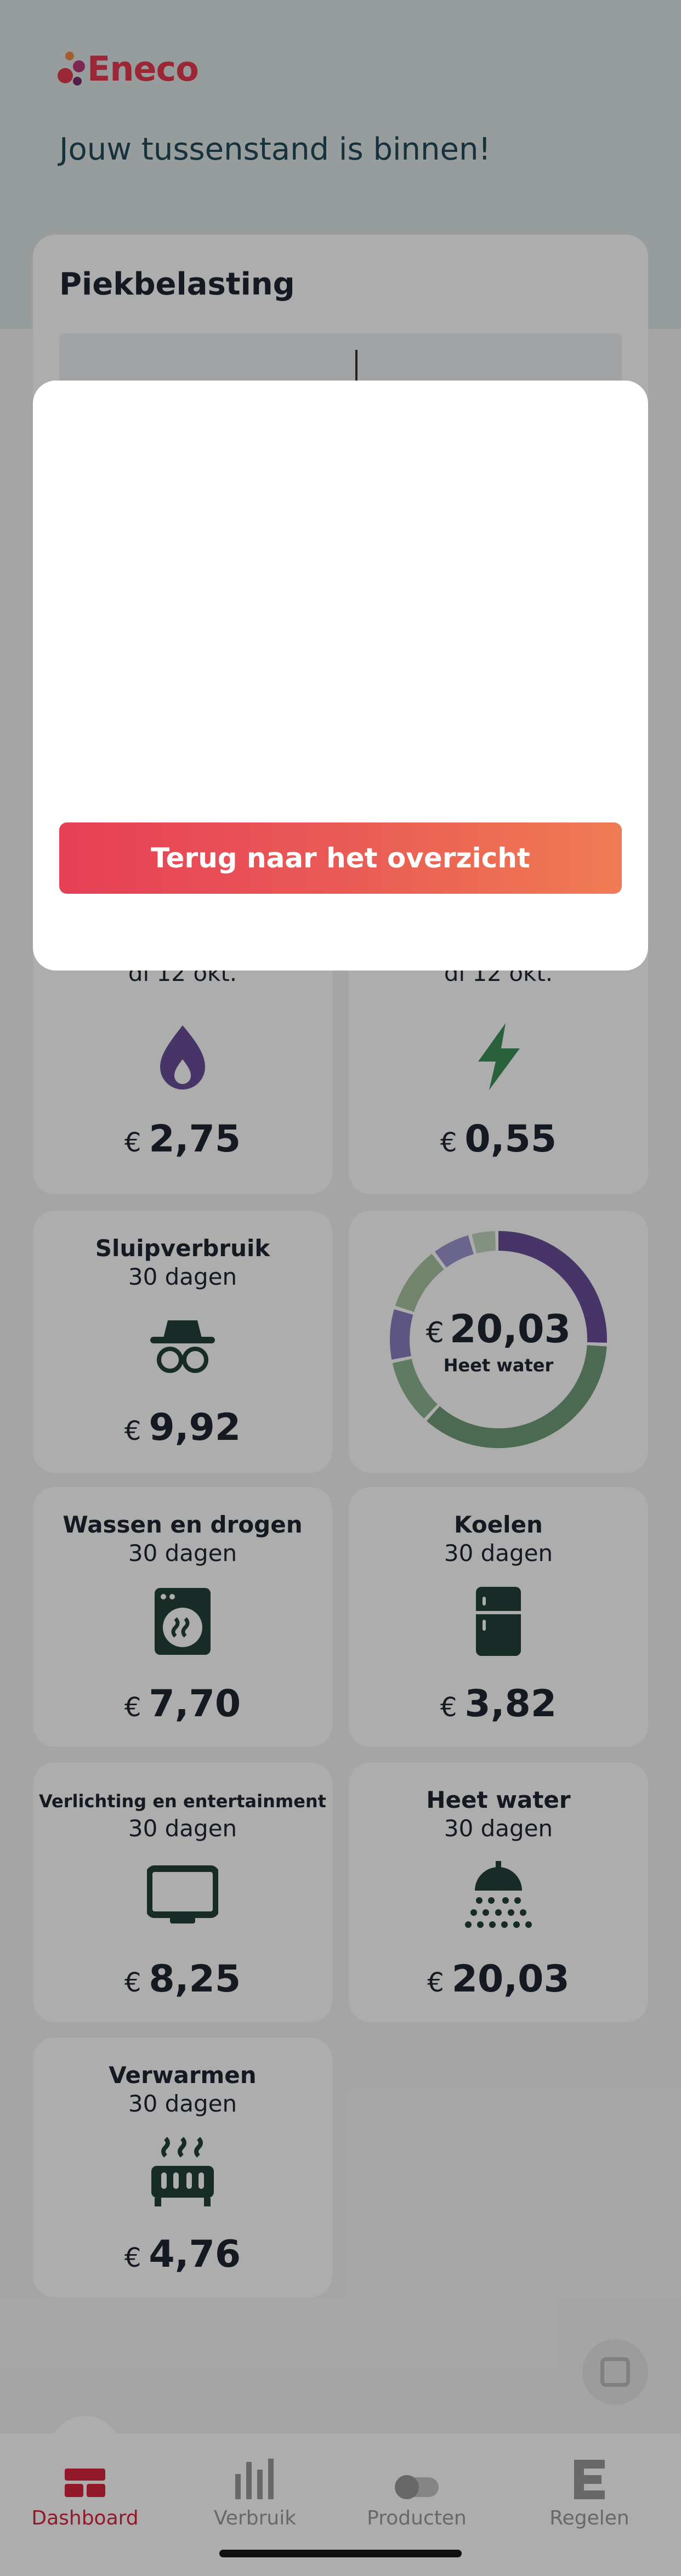  What do you see at coordinates (340, 2553) in the screenshot?
I see `home-indicator` at bounding box center [340, 2553].